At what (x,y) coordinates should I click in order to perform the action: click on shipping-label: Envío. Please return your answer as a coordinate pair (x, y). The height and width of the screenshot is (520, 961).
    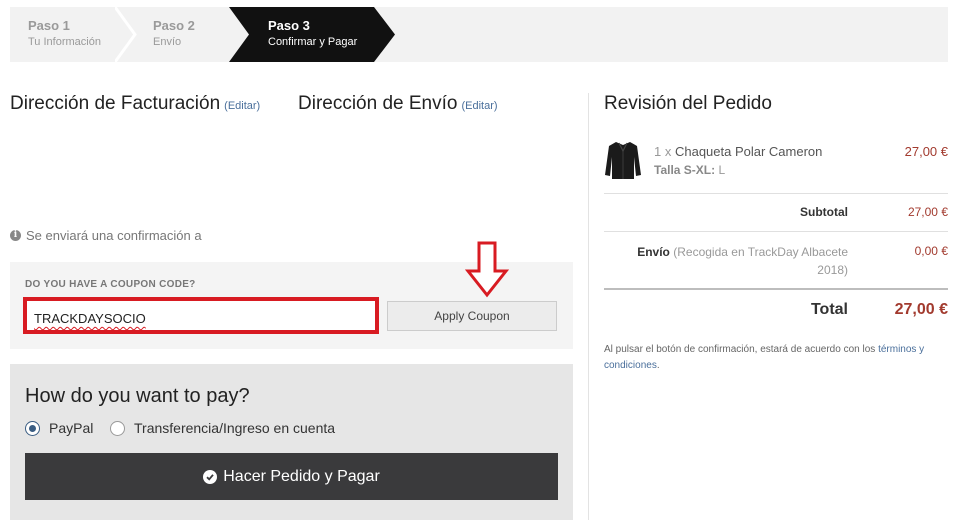
    Looking at the image, I should click on (653, 252).